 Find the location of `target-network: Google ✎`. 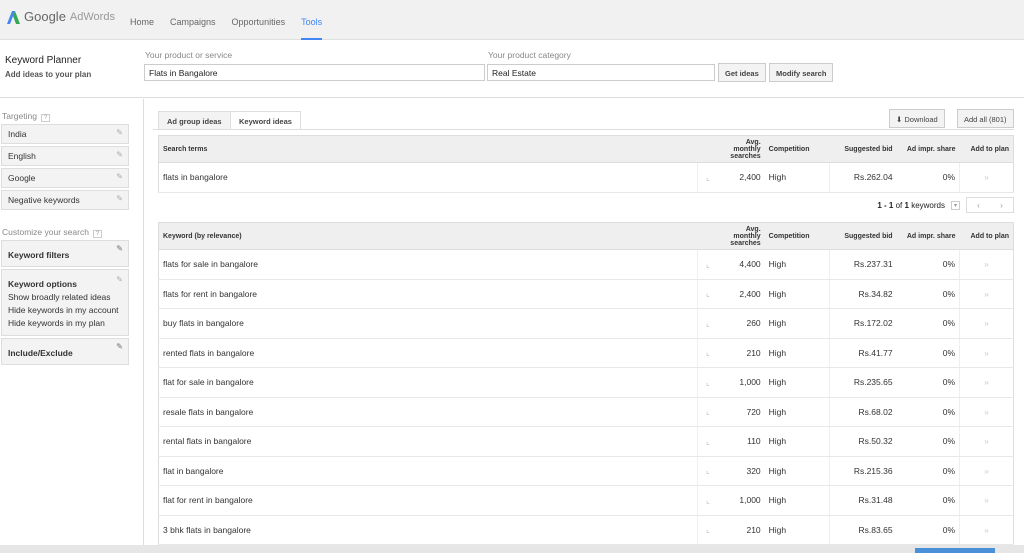

target-network: Google ✎ is located at coordinates (65, 178).